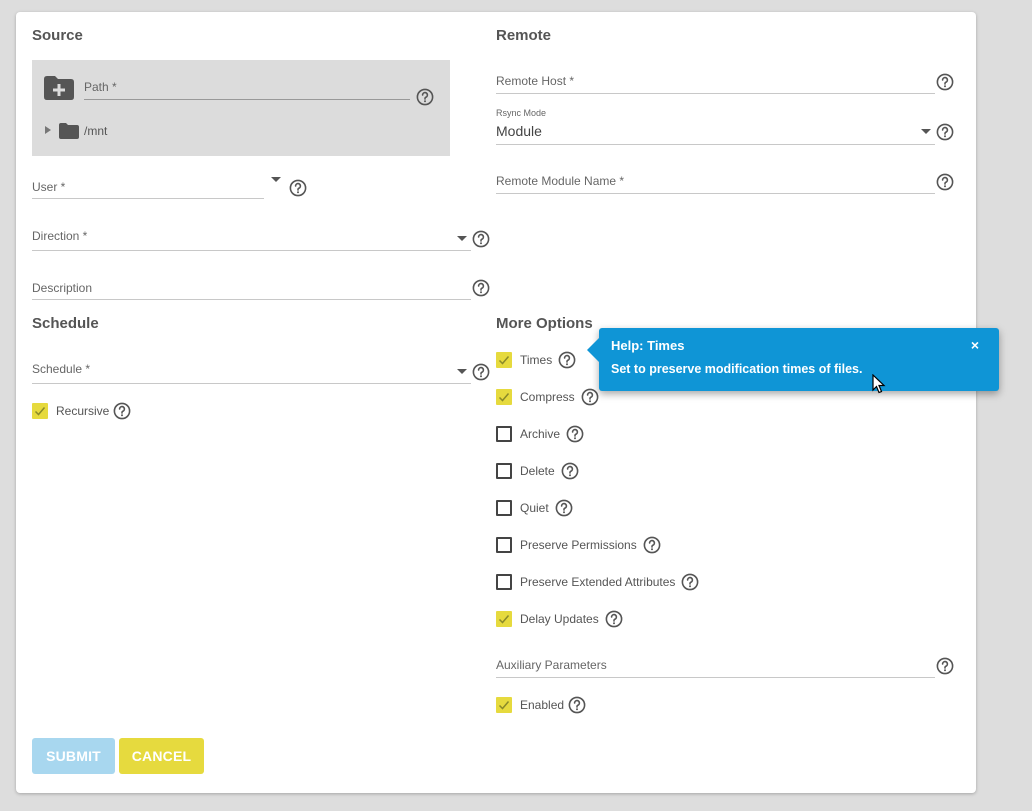 Image resolution: width=1032 pixels, height=811 pixels. Describe the element at coordinates (504, 397) in the screenshot. I see `compress-checkbox` at that location.